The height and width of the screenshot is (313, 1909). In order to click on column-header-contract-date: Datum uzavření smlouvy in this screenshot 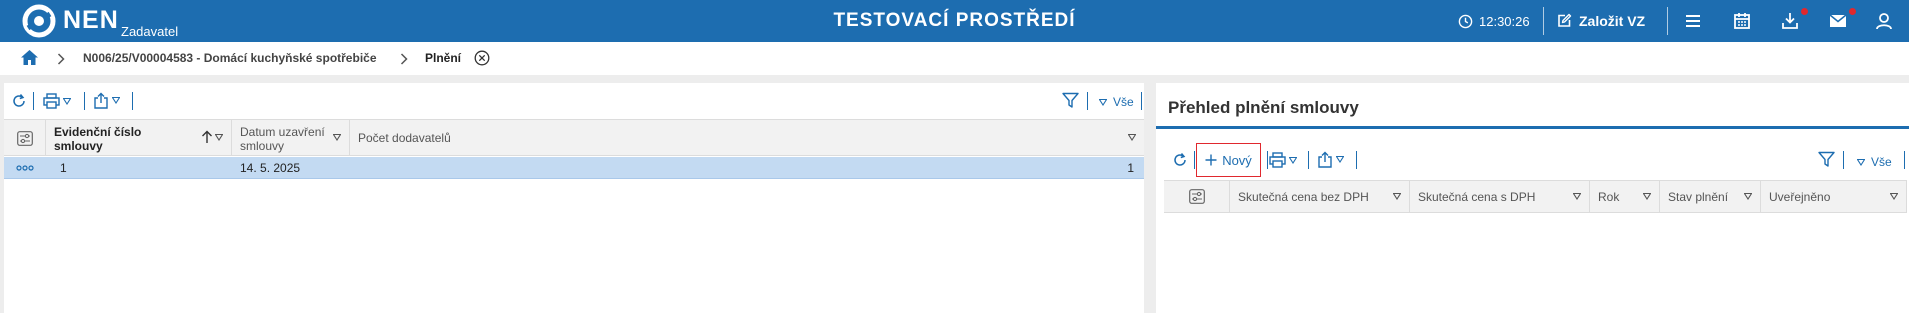, I will do `click(291, 137)`.